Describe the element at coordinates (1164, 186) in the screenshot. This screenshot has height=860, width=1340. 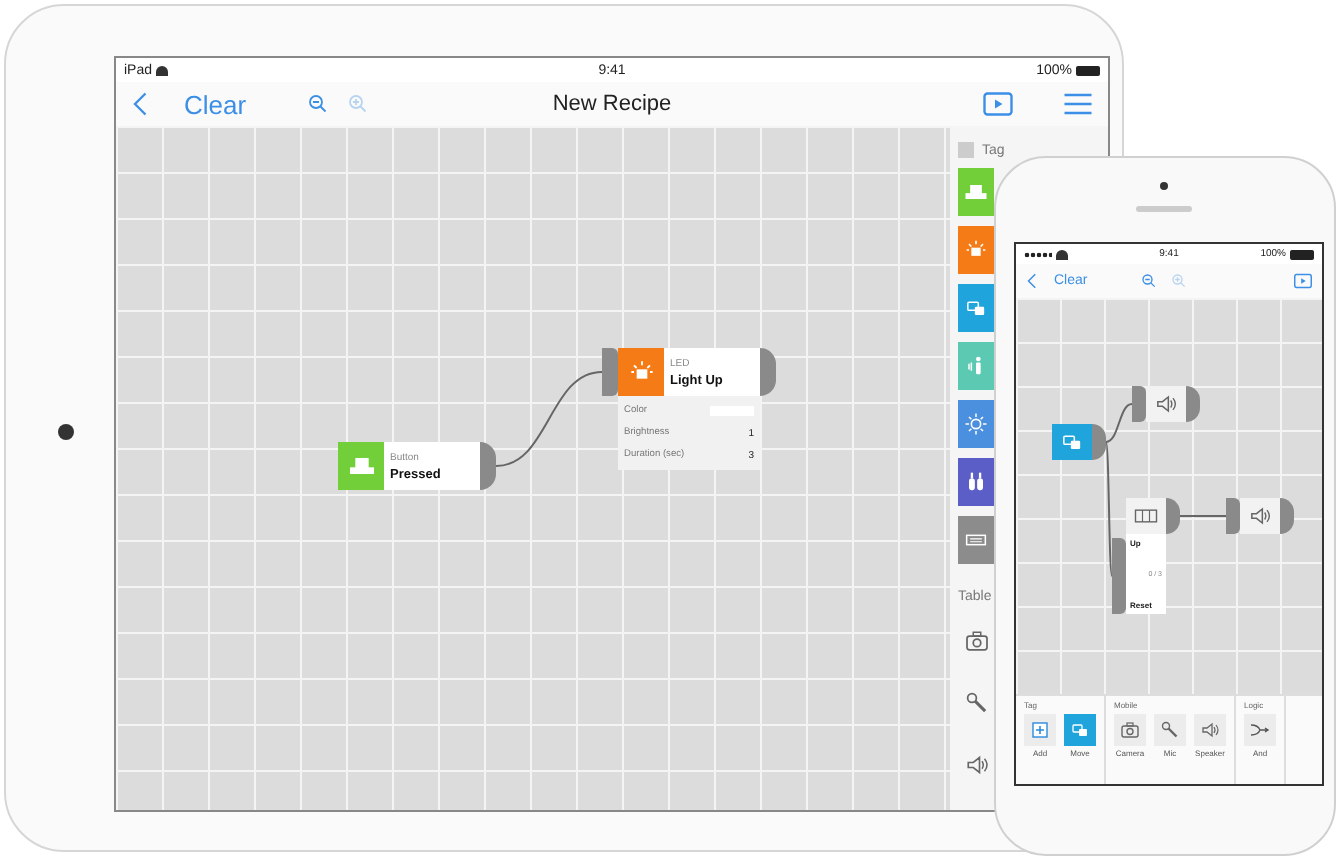
I see `camera-dot` at that location.